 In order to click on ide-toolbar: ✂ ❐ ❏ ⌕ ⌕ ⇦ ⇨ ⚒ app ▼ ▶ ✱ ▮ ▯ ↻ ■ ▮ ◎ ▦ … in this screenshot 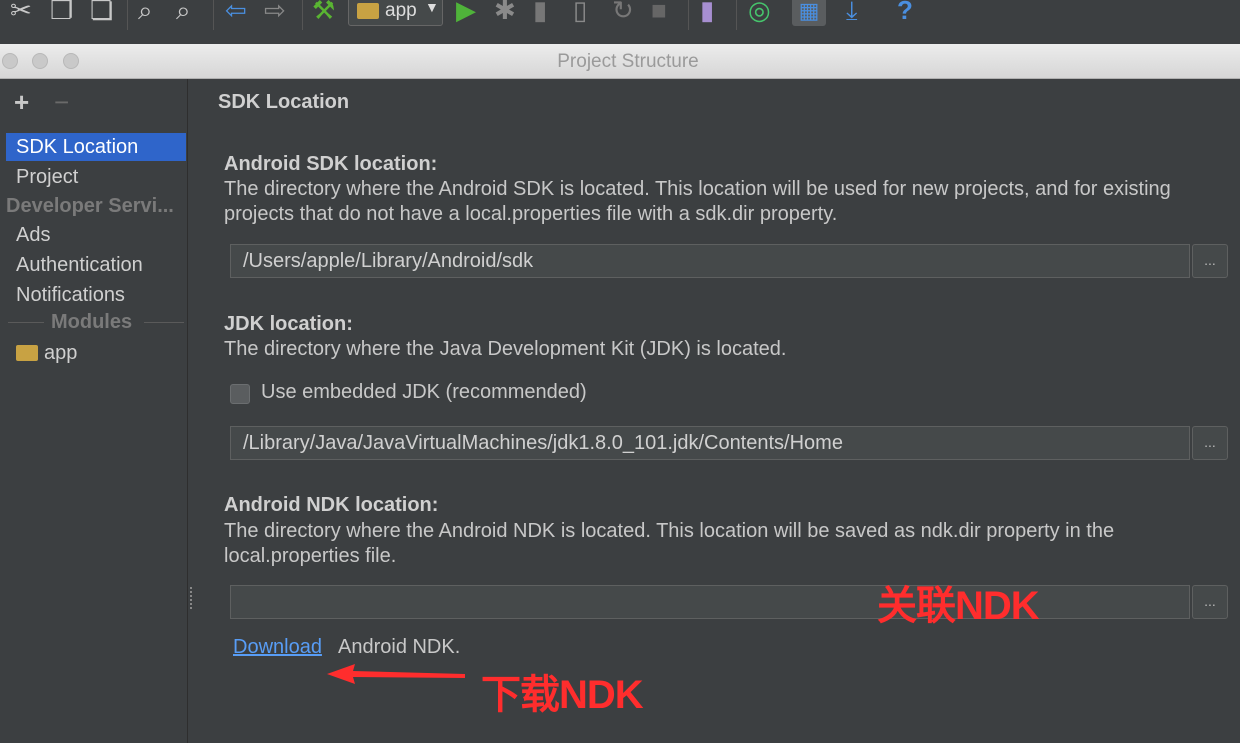, I will do `click(620, 22)`.